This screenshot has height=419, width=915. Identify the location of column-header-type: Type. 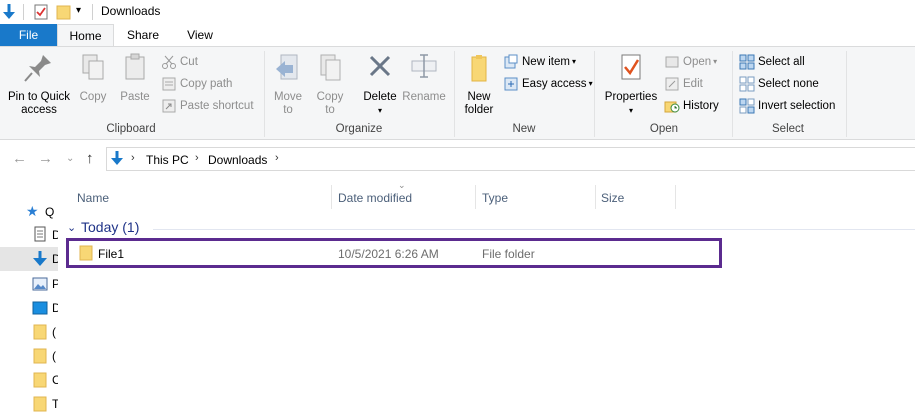
(495, 198).